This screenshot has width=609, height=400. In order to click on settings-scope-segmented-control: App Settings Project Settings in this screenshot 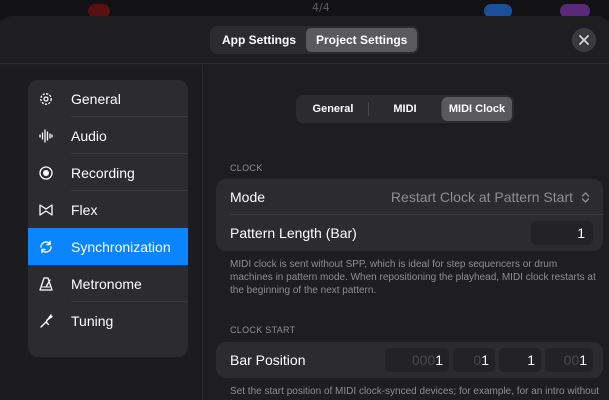, I will do `click(315, 40)`.